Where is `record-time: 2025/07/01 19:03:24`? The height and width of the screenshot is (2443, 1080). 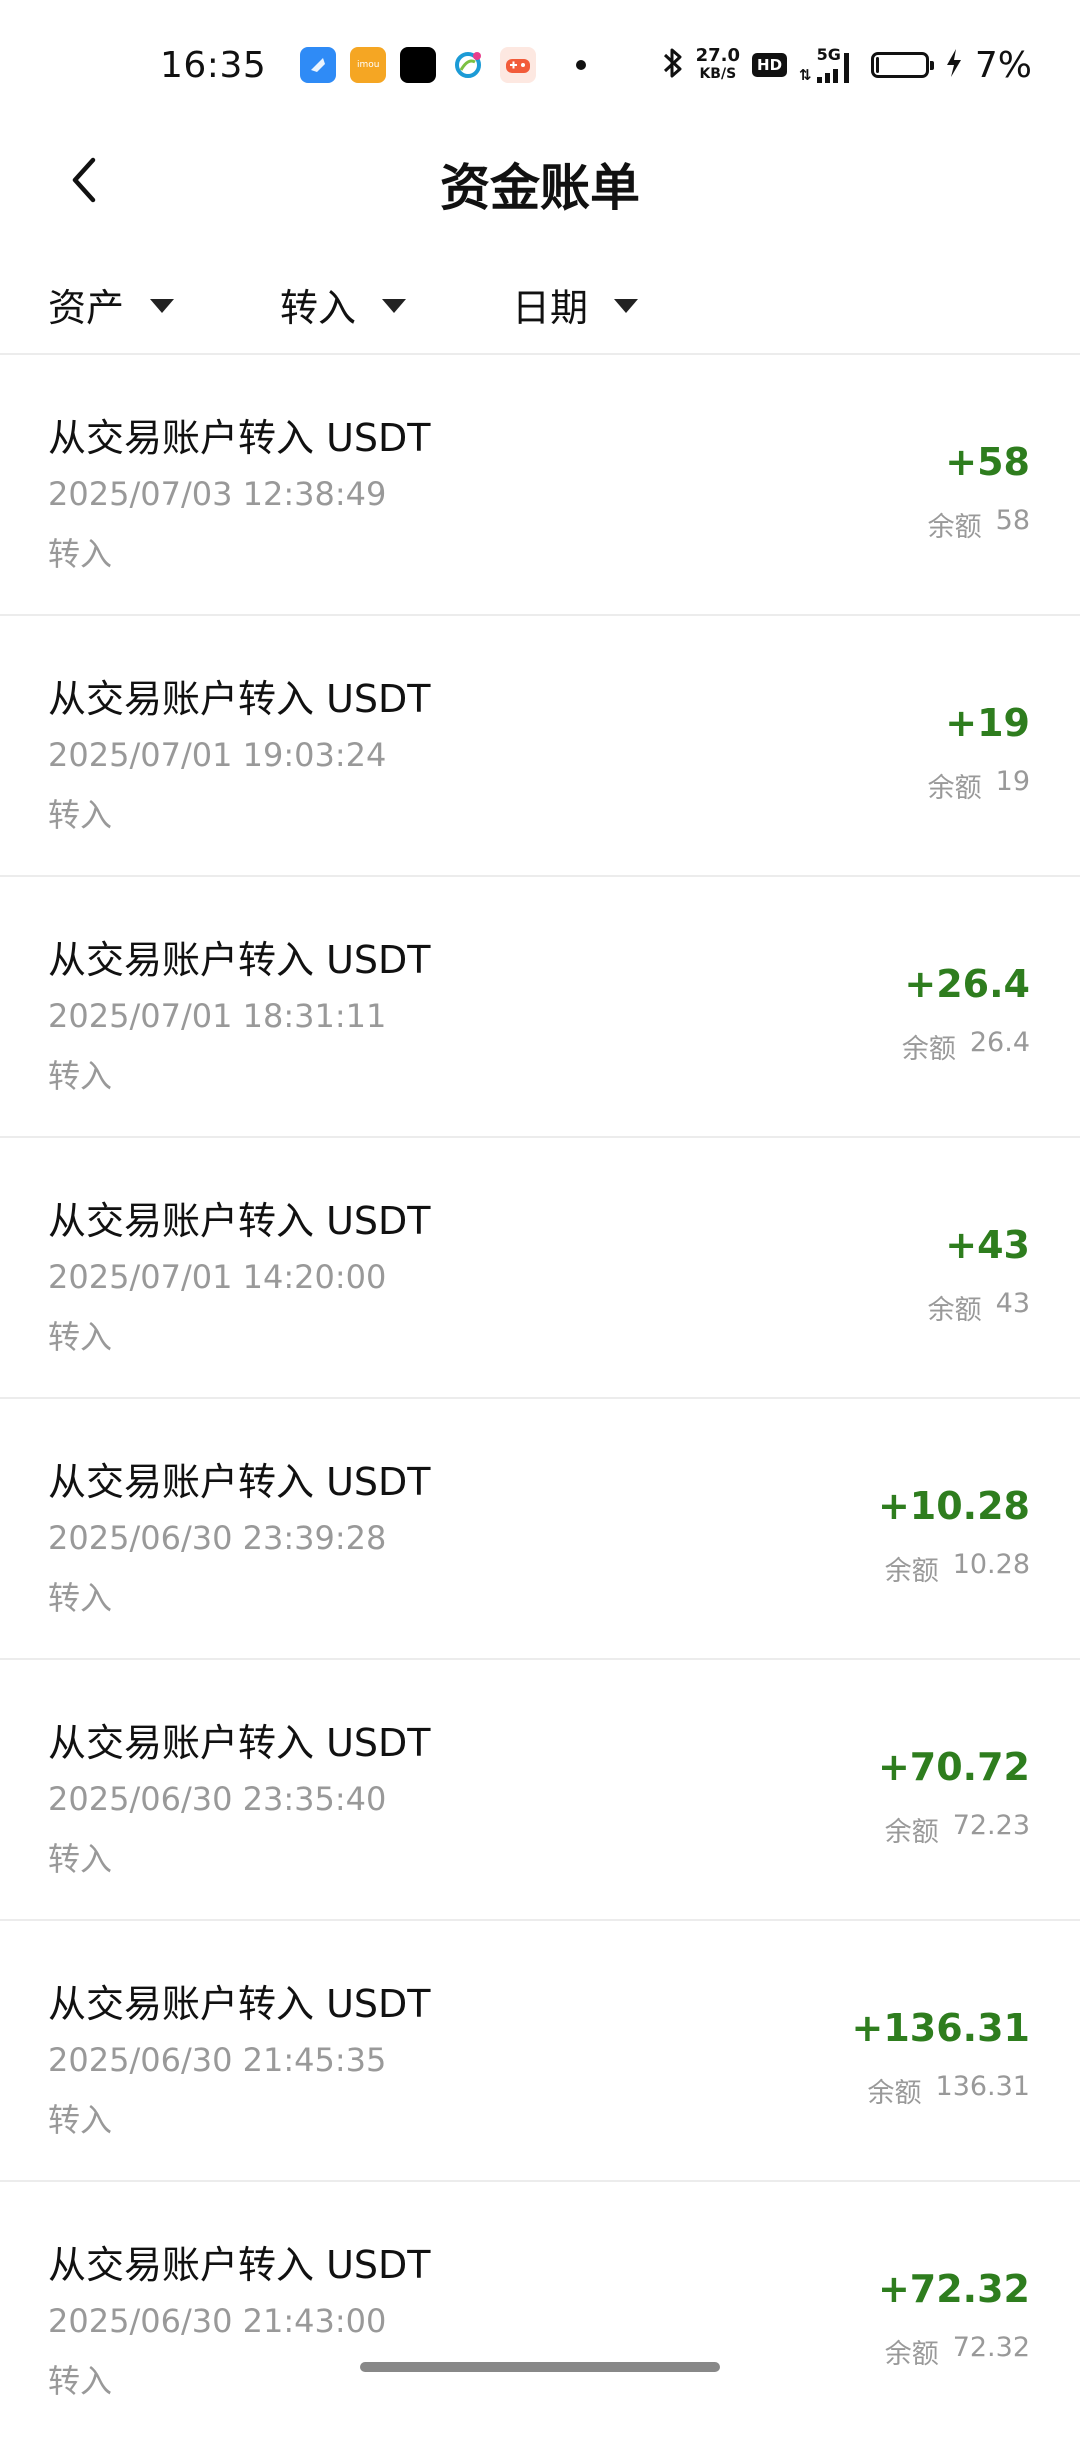
record-time: 2025/07/01 19:03:24 is located at coordinates (217, 755).